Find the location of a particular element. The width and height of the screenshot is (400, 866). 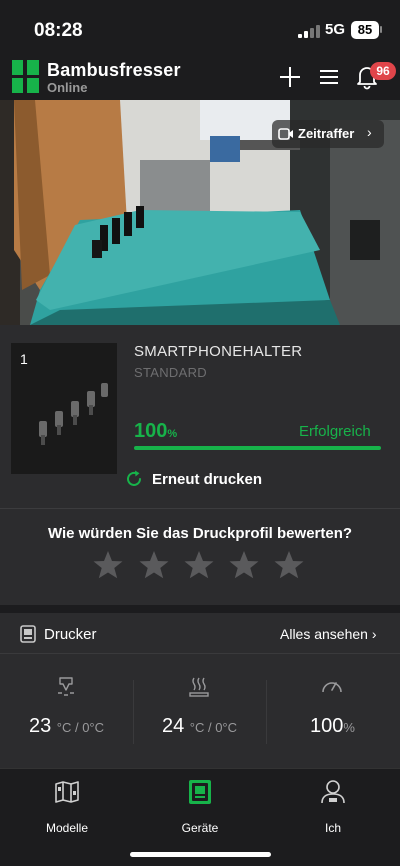

job-title: SMARTPHONEHALTER is located at coordinates (218, 351).